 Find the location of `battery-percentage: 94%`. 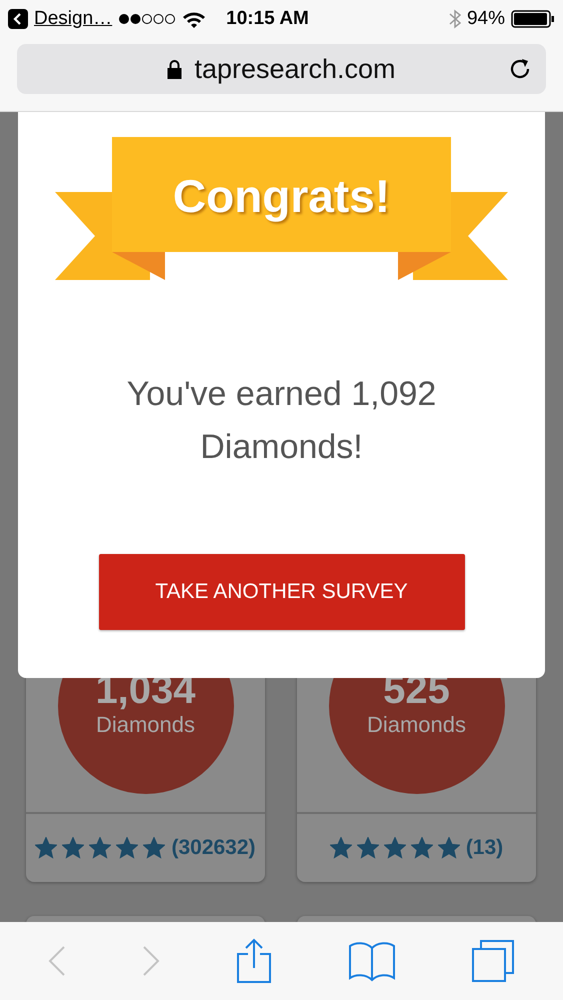

battery-percentage: 94% is located at coordinates (485, 19).